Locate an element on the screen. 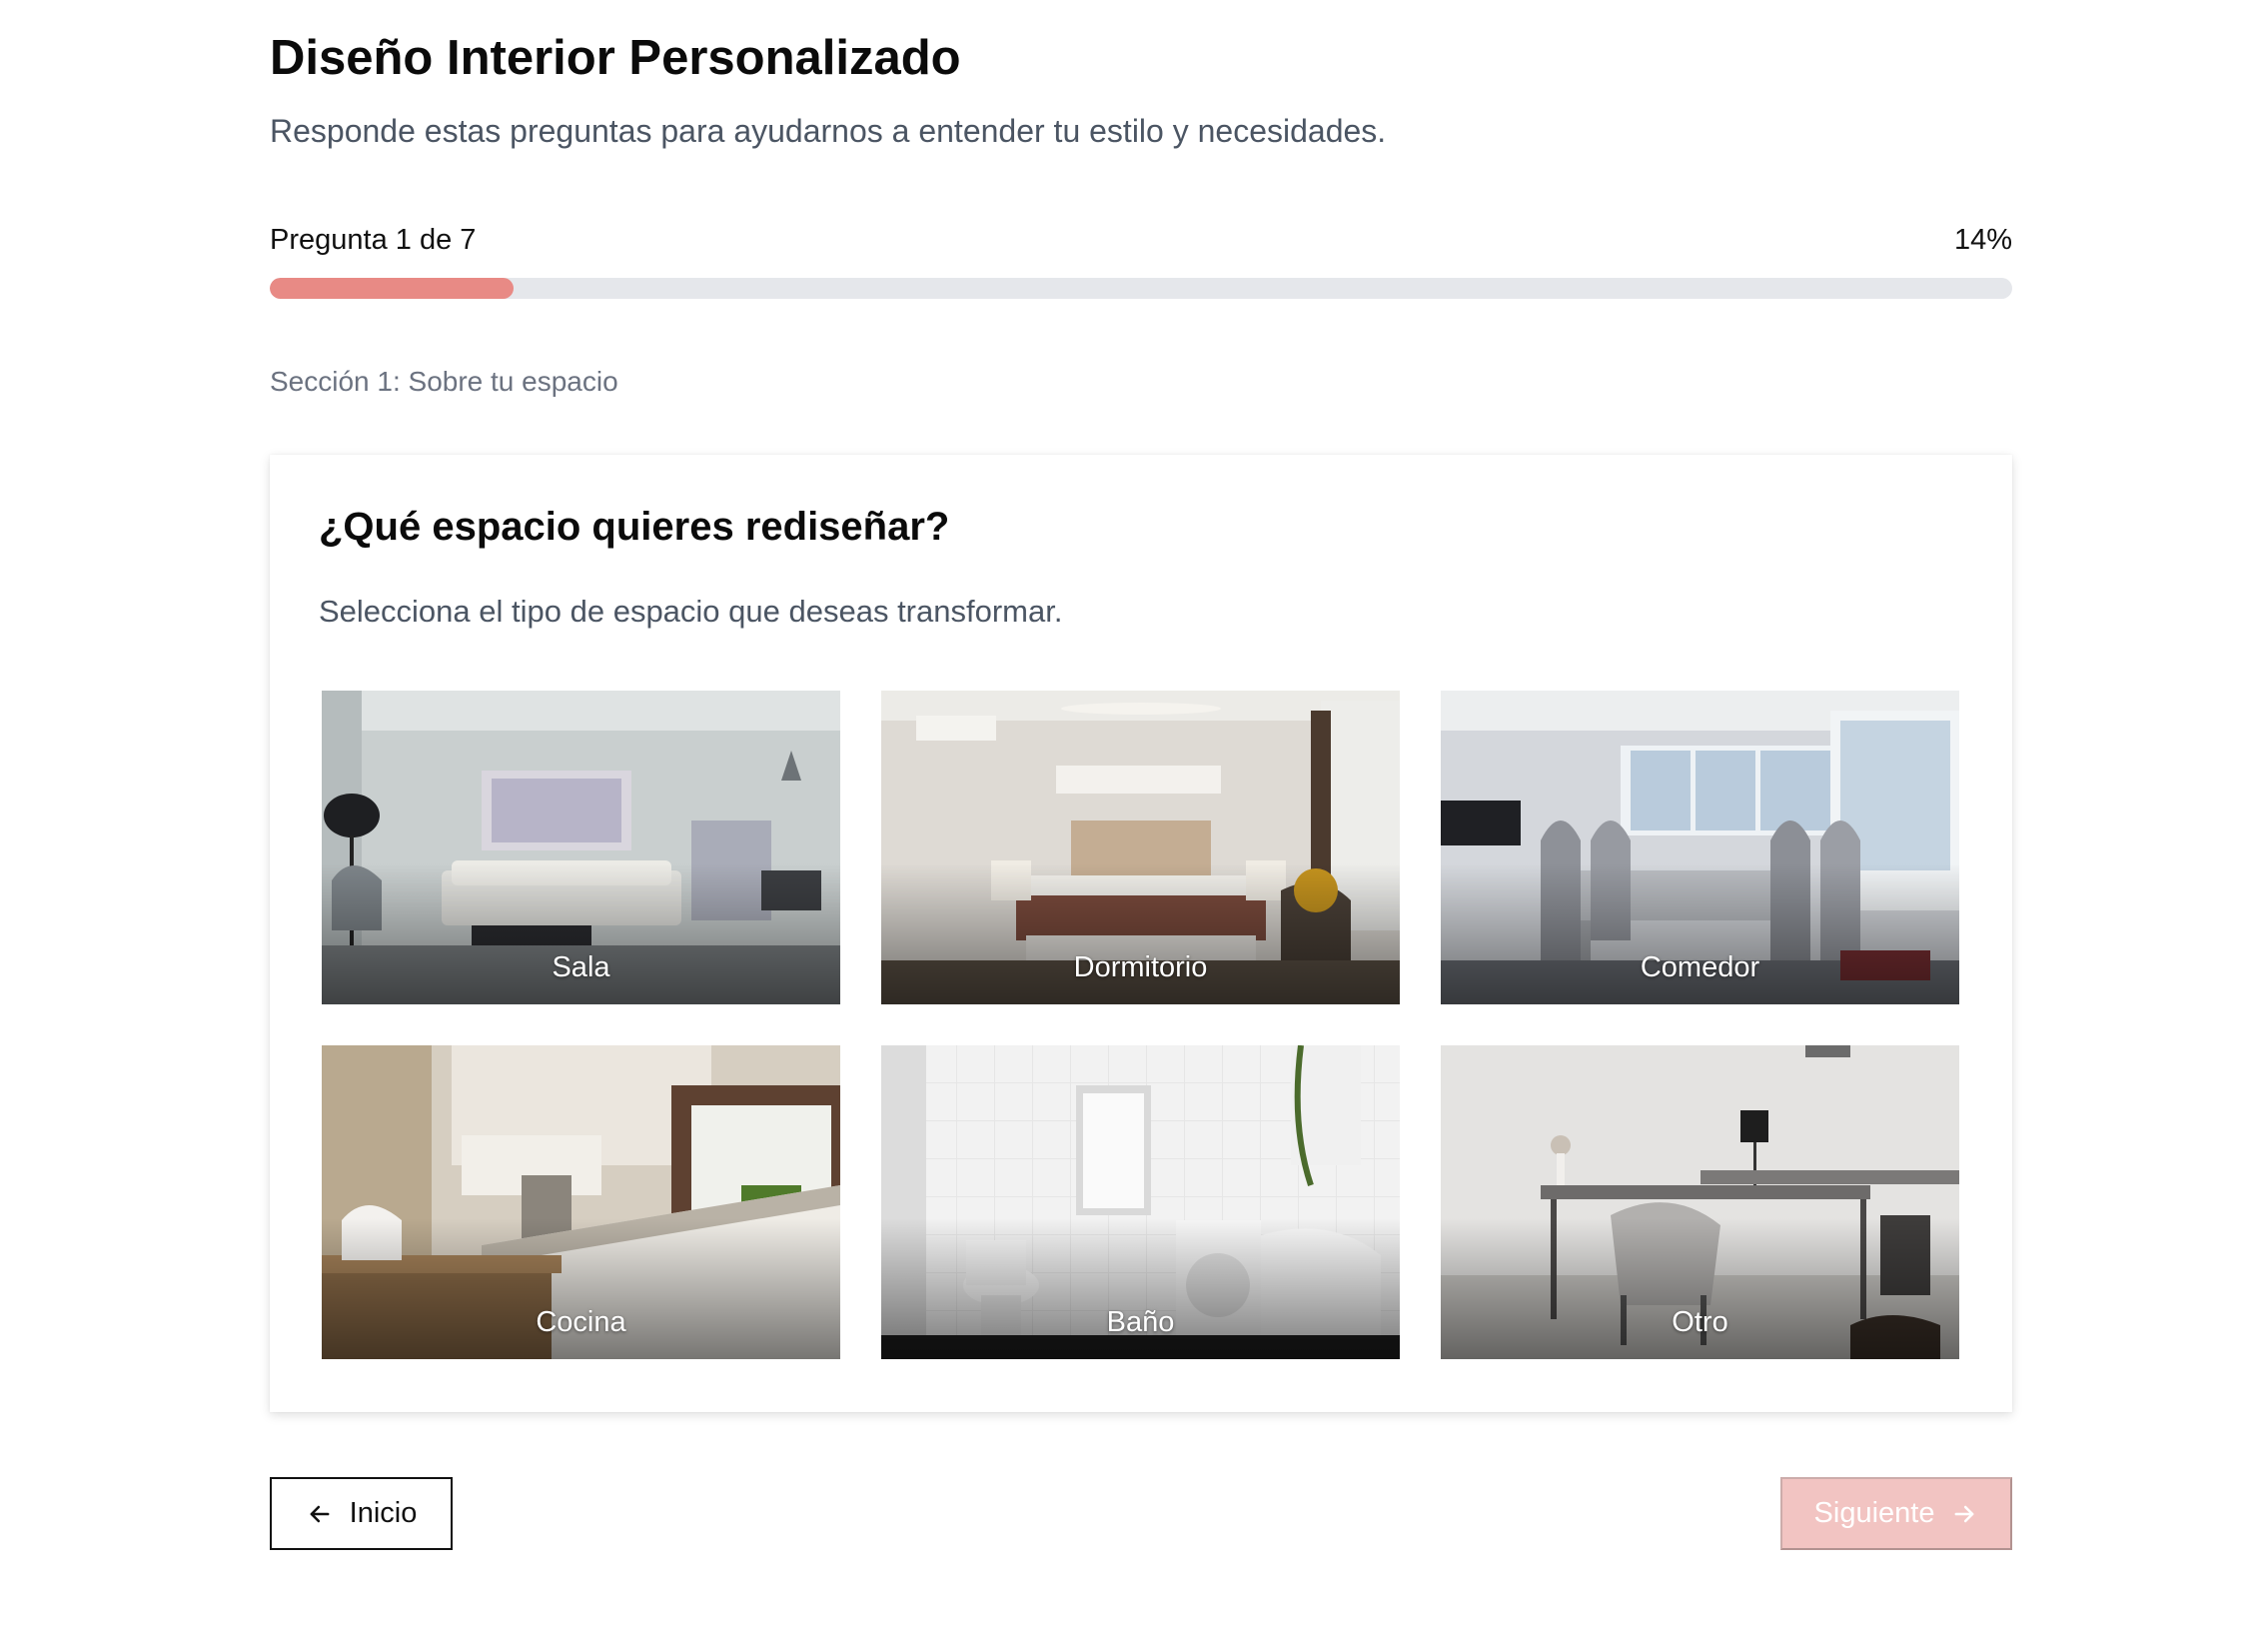 The height and width of the screenshot is (1643, 2268). option-label: Sala is located at coordinates (581, 967).